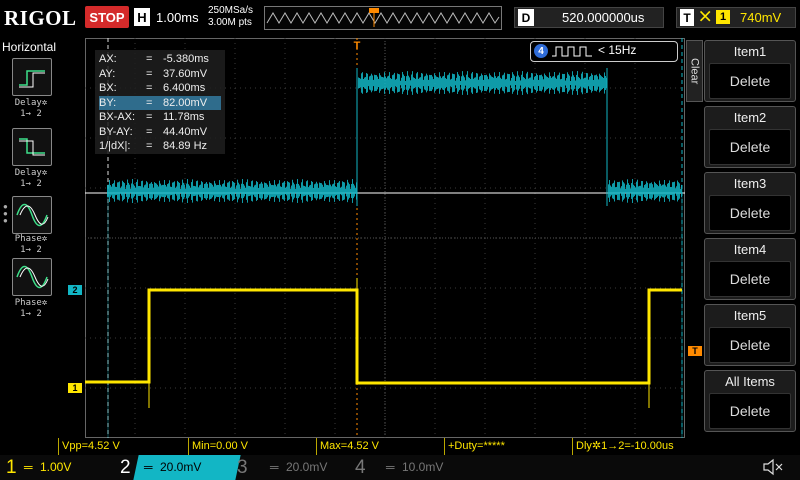 The width and height of the screenshot is (800, 480). What do you see at coordinates (773, 467) in the screenshot?
I see `speaker-mute-icon` at bounding box center [773, 467].